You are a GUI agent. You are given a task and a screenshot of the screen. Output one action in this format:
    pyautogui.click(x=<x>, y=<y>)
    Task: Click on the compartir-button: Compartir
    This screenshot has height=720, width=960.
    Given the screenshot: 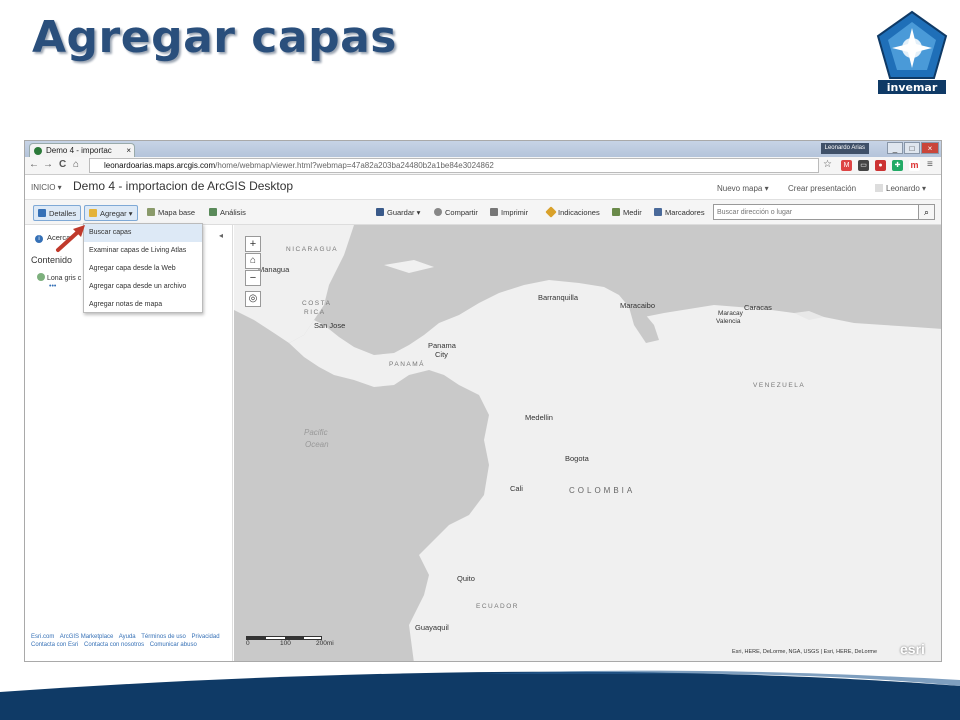 What is the action you would take?
    pyautogui.click(x=456, y=213)
    